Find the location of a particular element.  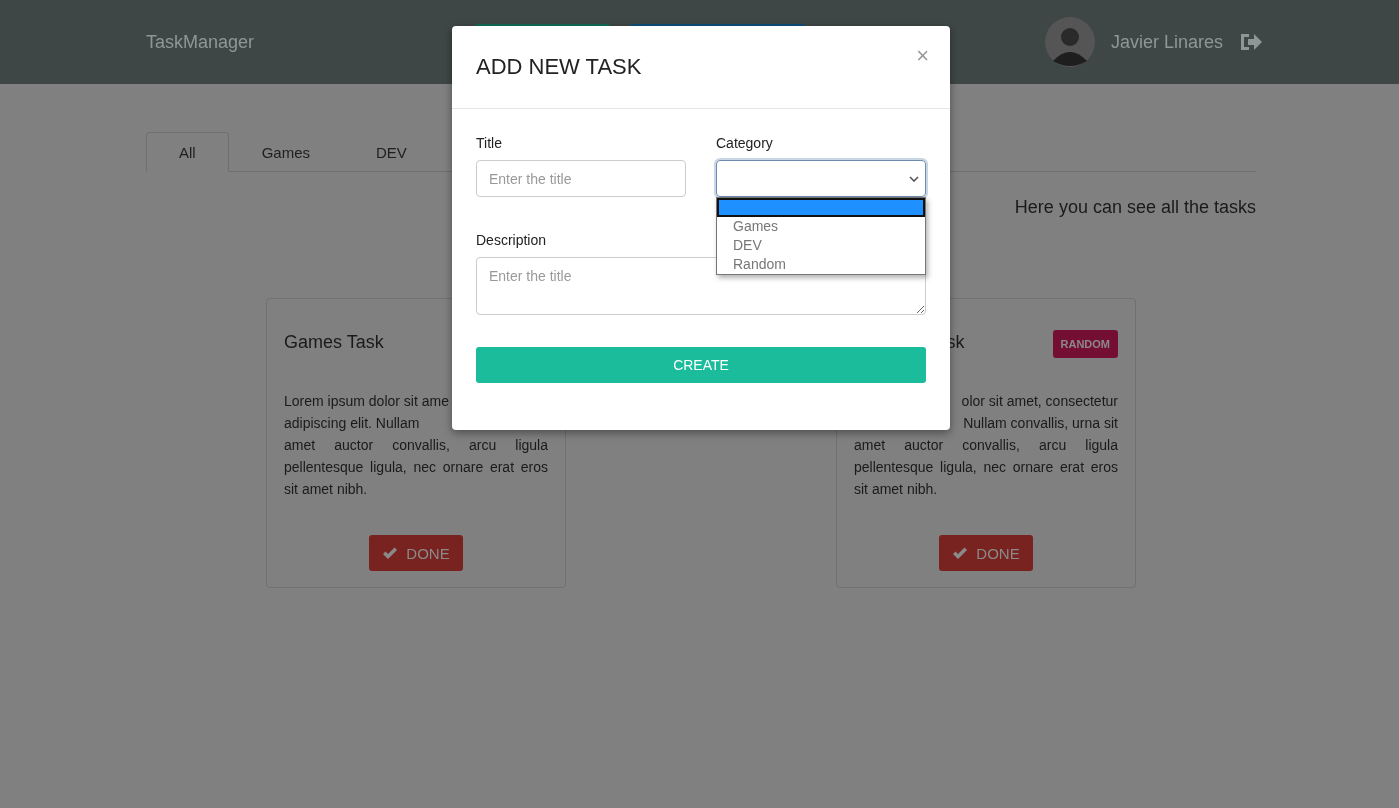

description-line: adipiscing elit. Nullam is located at coordinates (352, 423).